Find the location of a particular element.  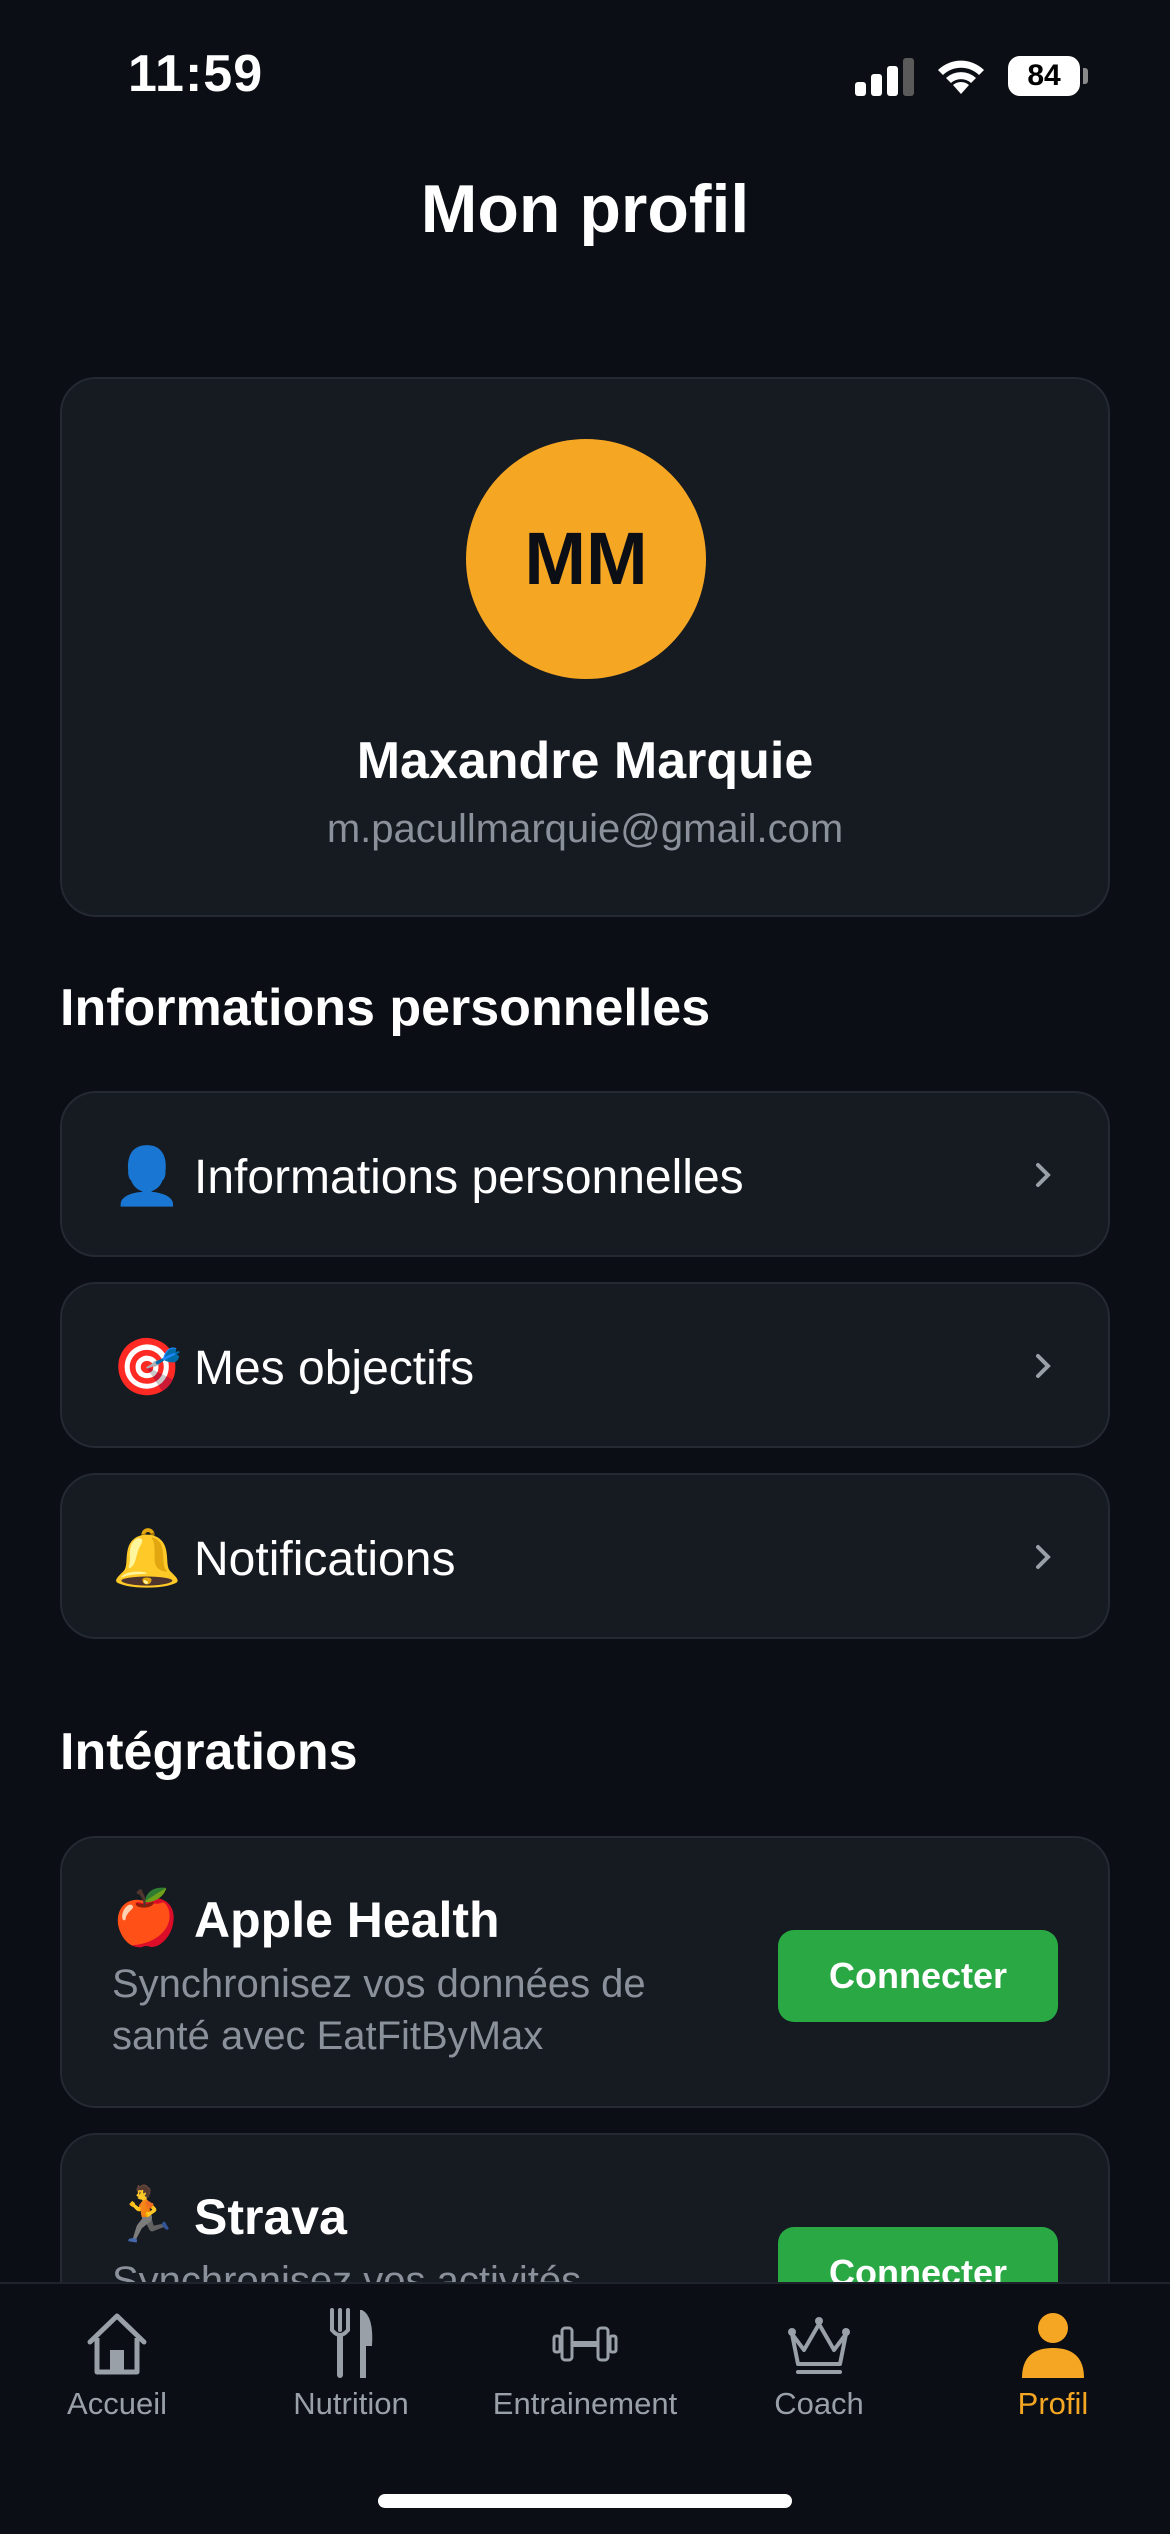

user-name: Maxandre Marquie is located at coordinates (585, 761).